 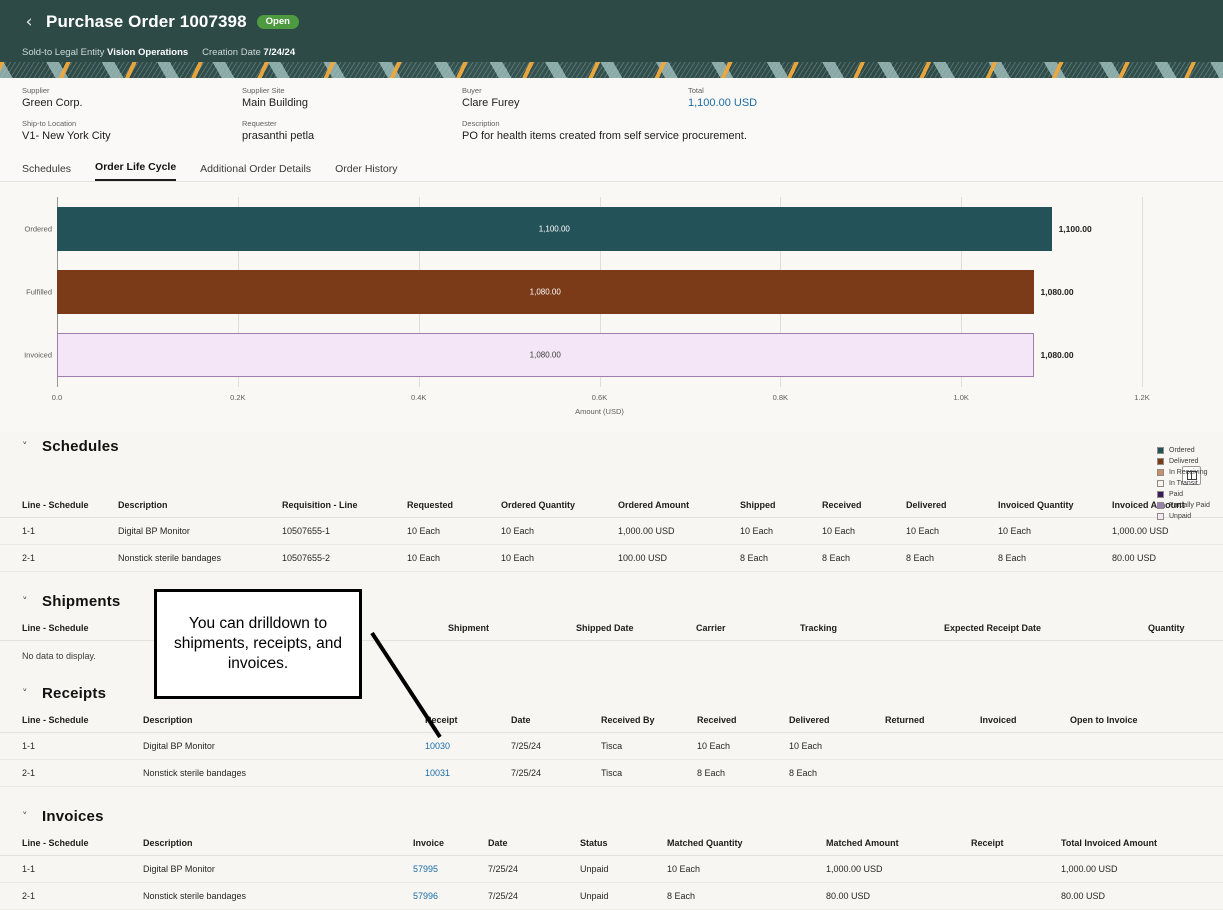 I want to click on column-header: Invoiced Quantity, so click(x=1049, y=505).